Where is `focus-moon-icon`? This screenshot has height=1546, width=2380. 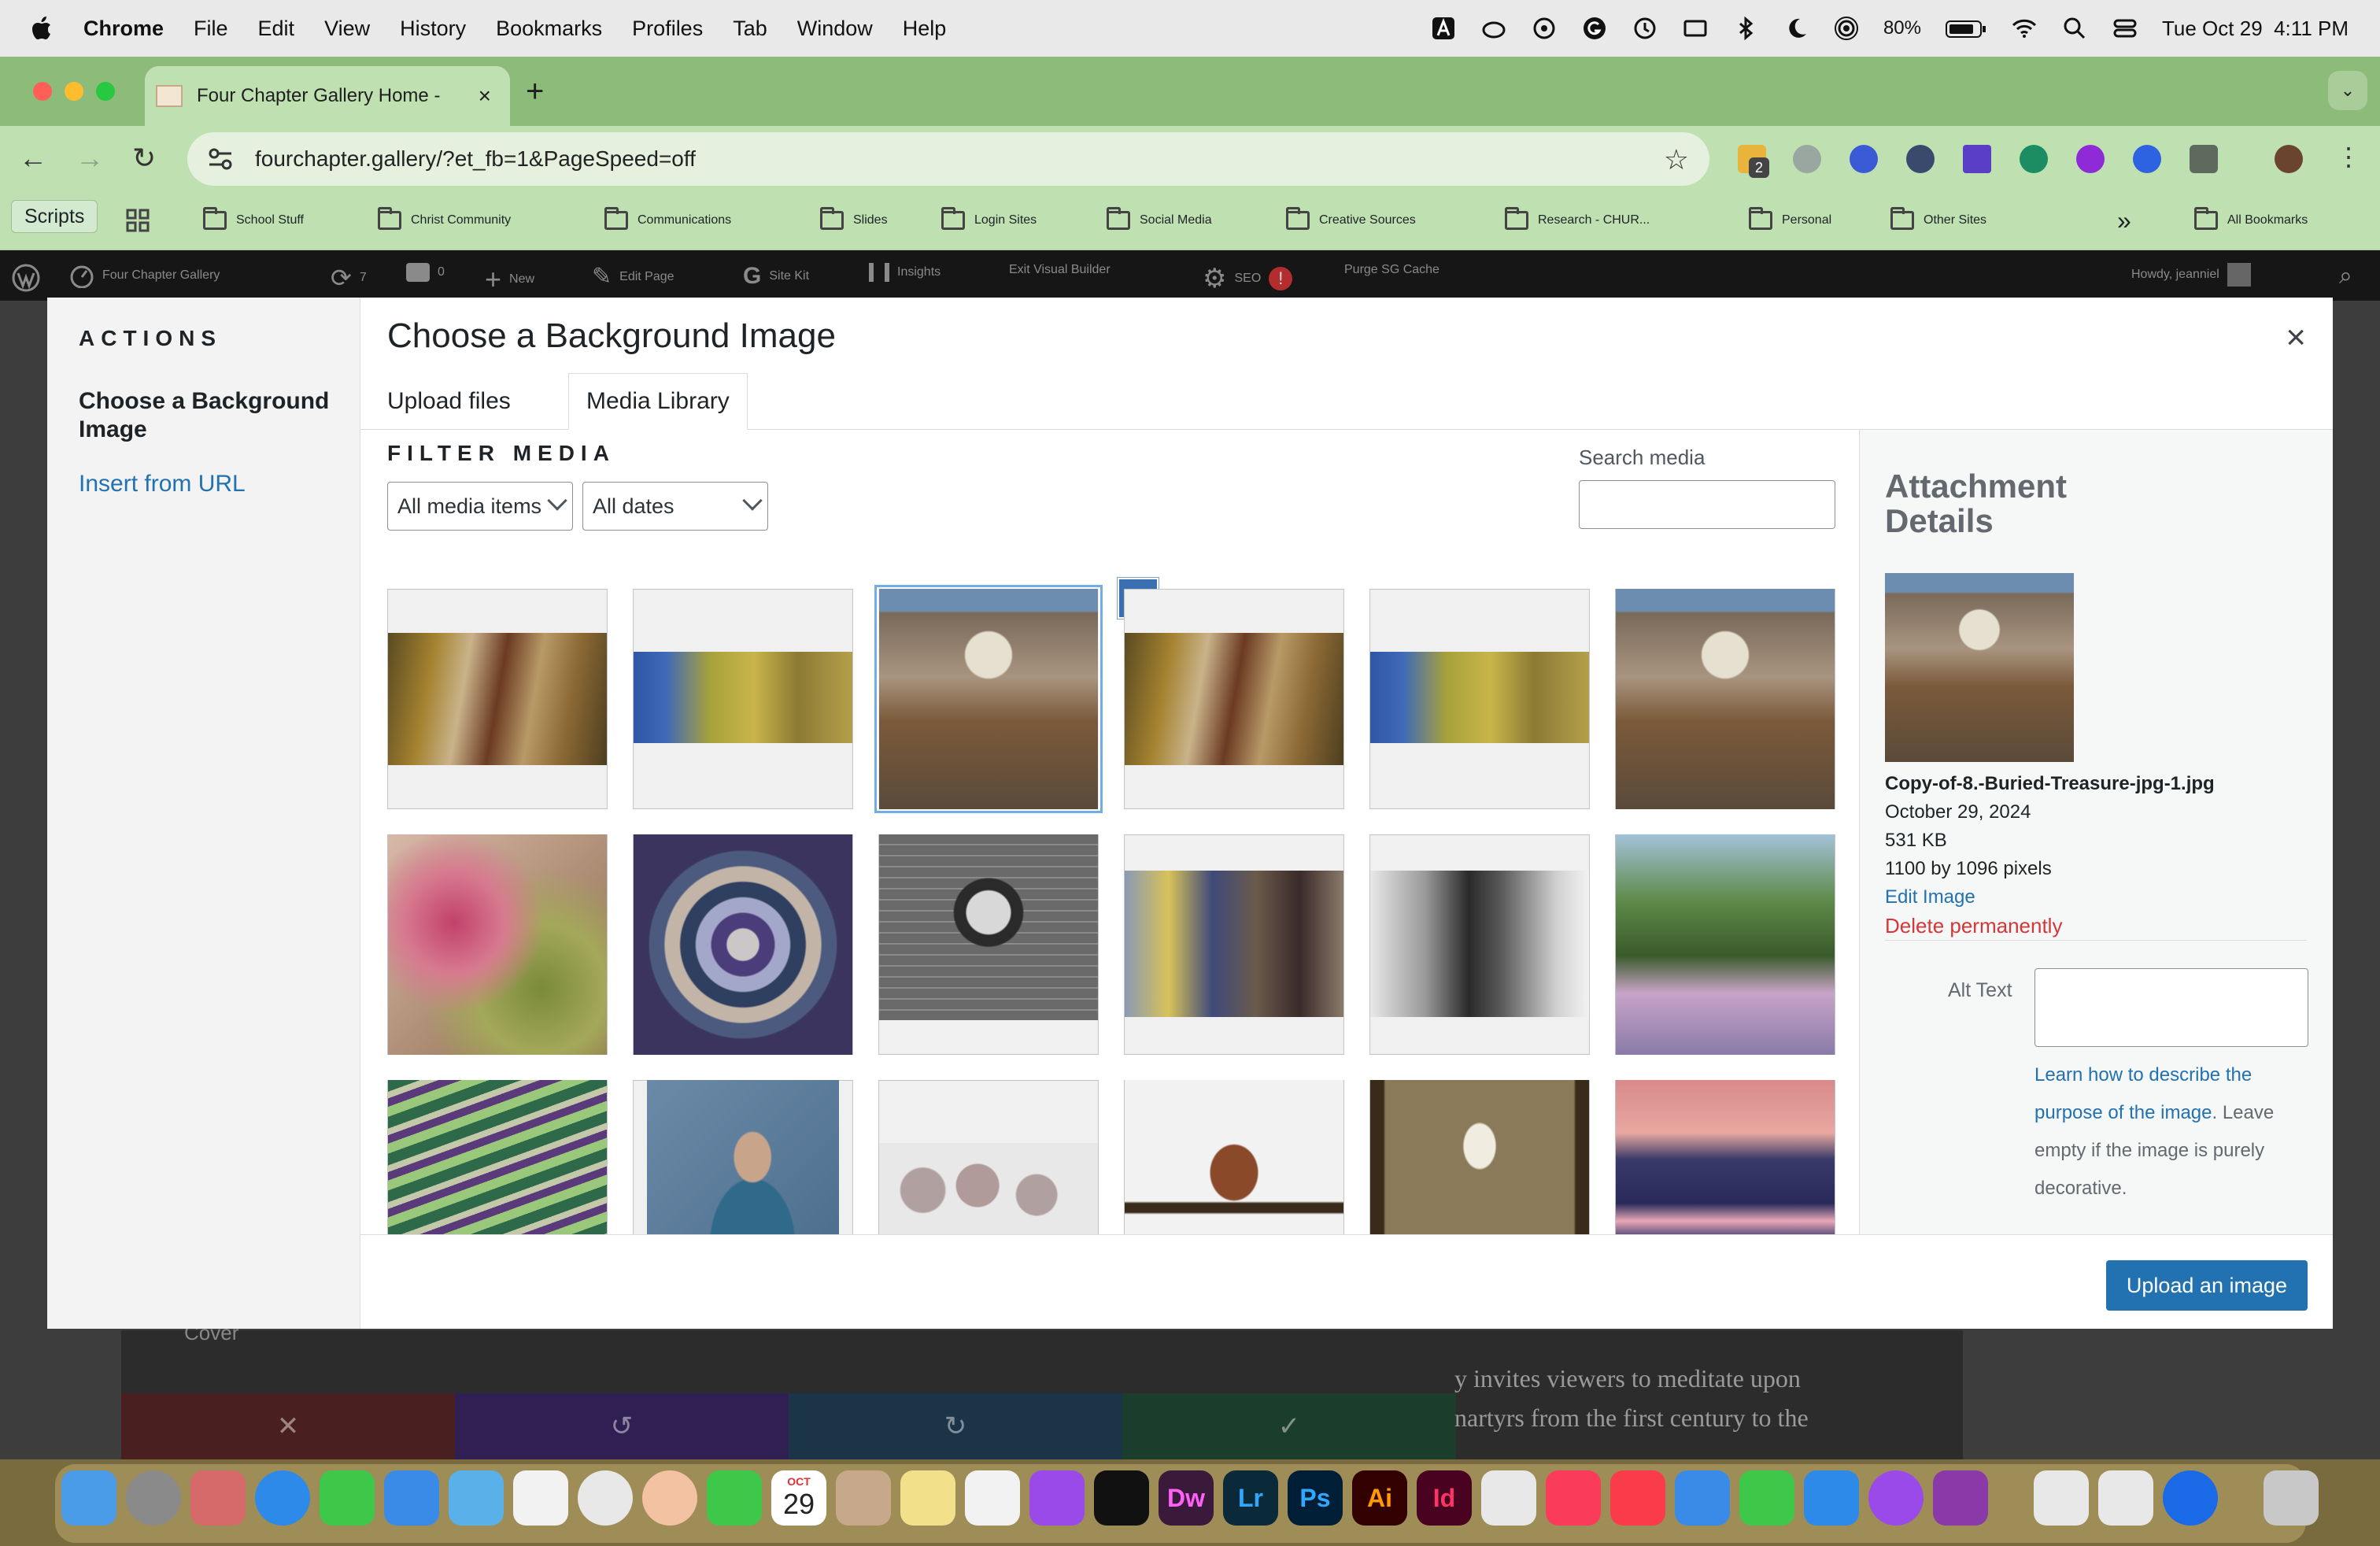 focus-moon-icon is located at coordinates (1796, 28).